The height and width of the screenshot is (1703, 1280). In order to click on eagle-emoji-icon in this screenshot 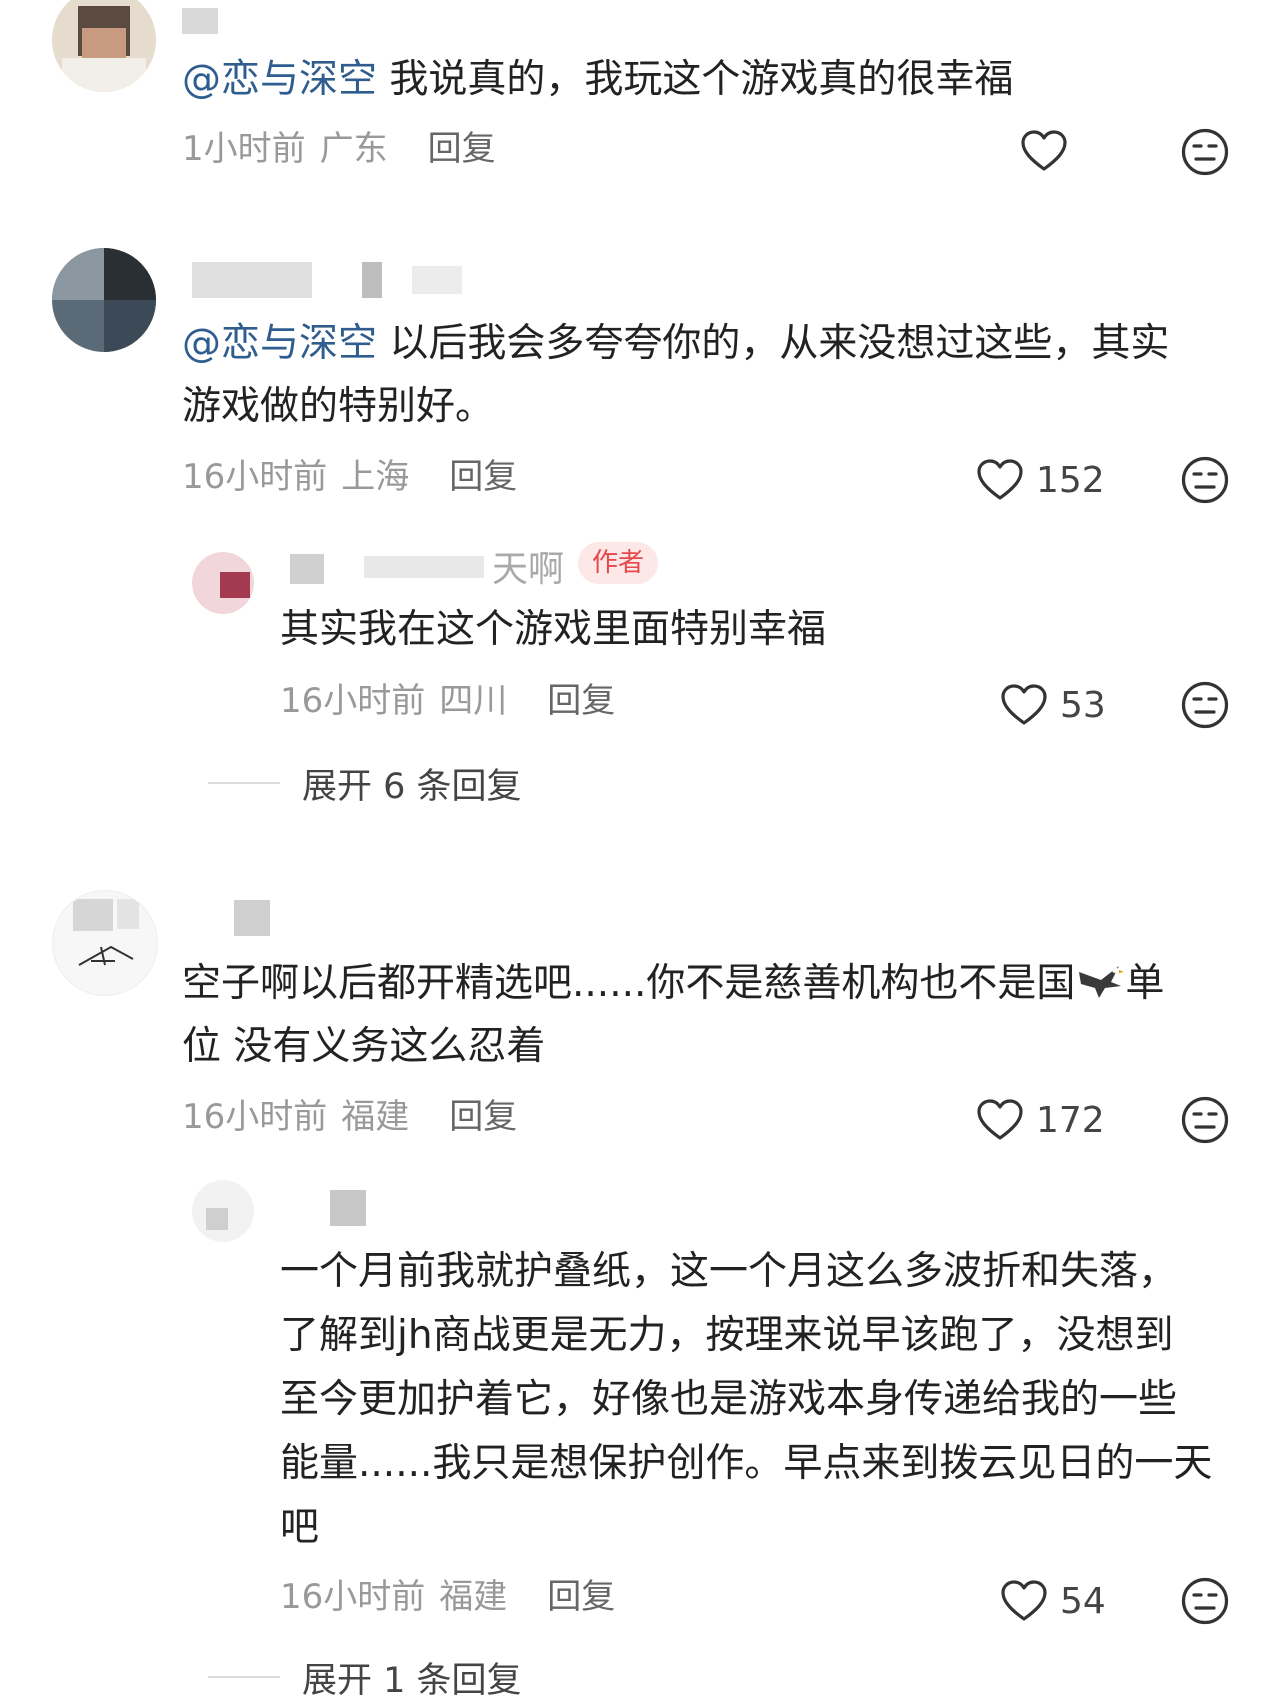, I will do `click(1102, 982)`.